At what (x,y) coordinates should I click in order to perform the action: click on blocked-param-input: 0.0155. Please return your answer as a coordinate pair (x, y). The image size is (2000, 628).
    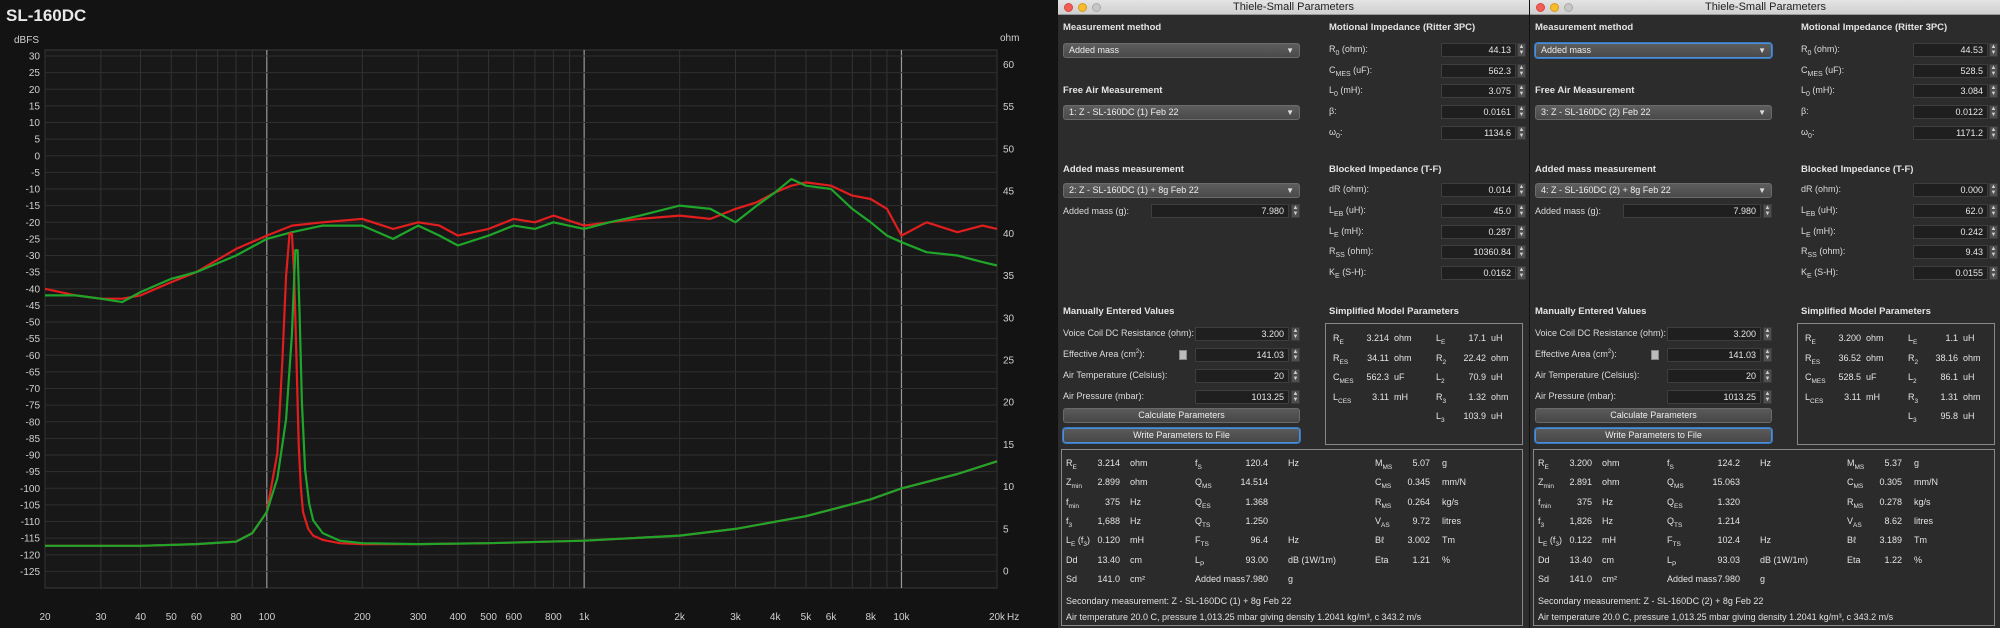
    Looking at the image, I should click on (1950, 273).